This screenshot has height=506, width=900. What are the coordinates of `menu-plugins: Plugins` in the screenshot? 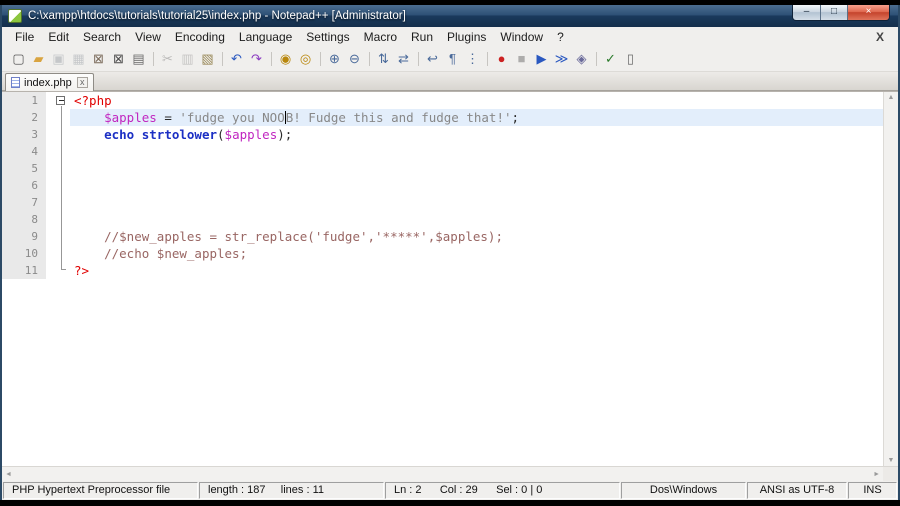 It's located at (466, 37).